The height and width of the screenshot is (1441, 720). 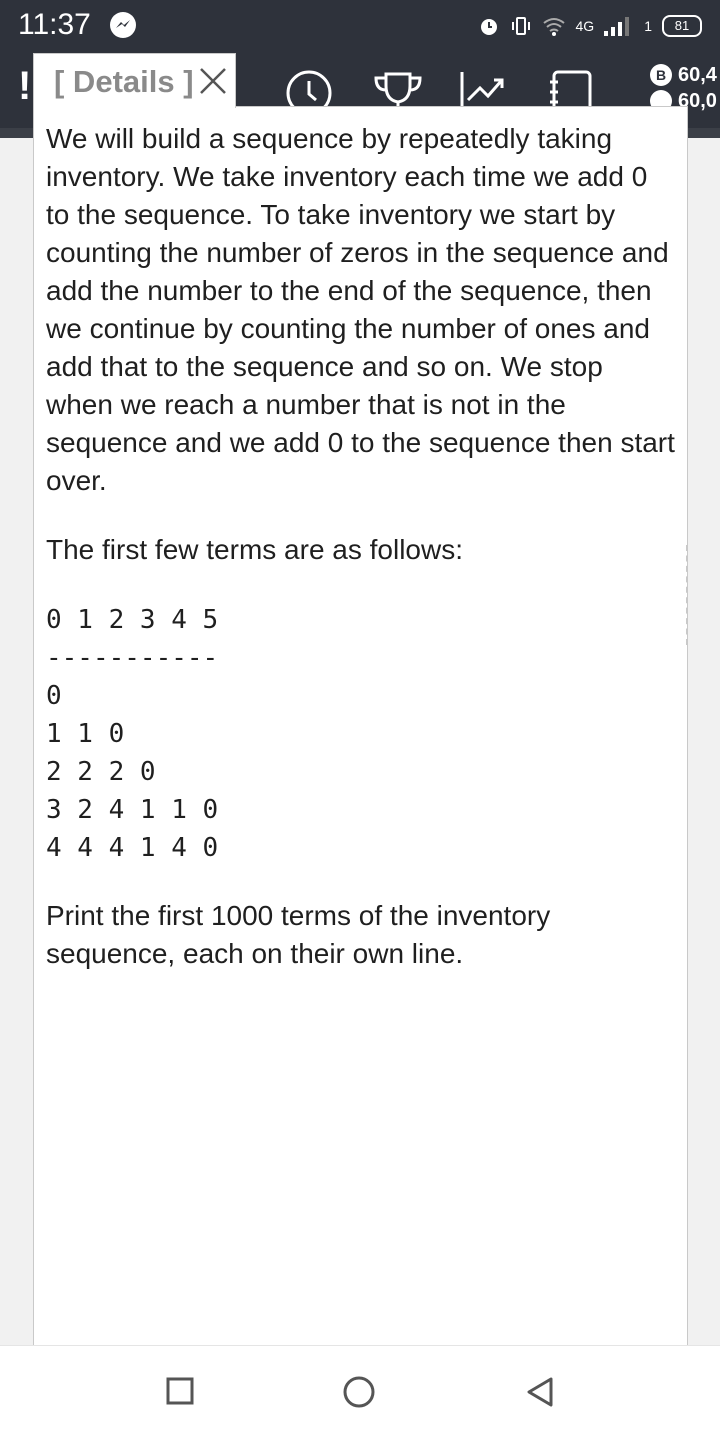 I want to click on sequence-header: 0 1 2 3 4 5, so click(x=132, y=620).